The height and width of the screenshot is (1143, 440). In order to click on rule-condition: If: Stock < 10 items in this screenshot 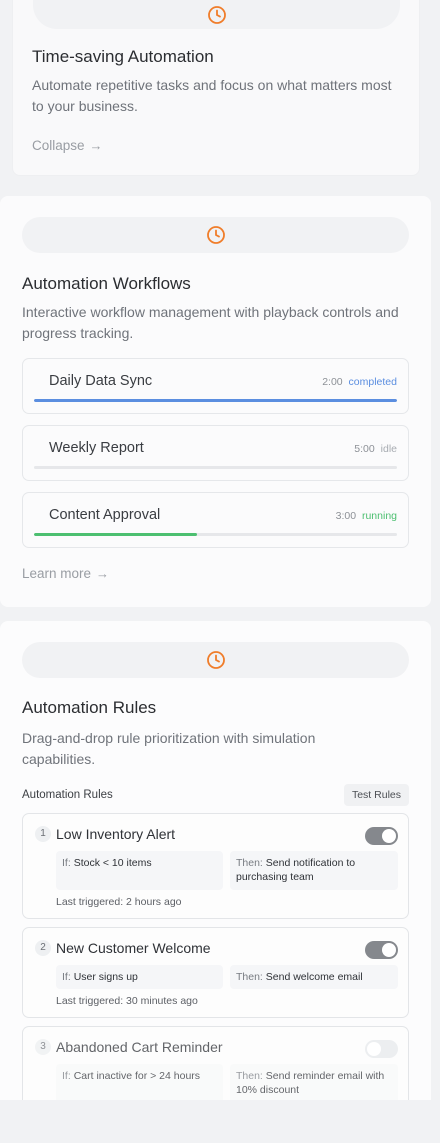, I will do `click(139, 870)`.